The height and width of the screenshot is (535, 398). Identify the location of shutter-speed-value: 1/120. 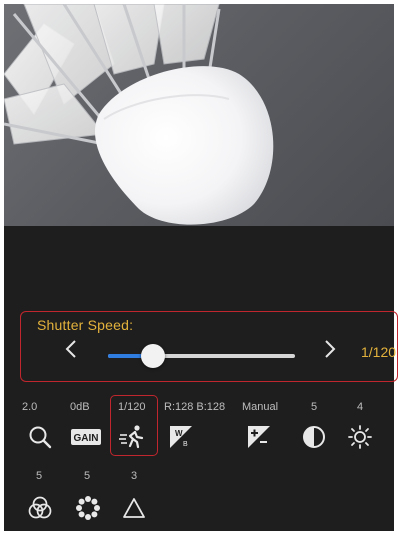
(379, 352).